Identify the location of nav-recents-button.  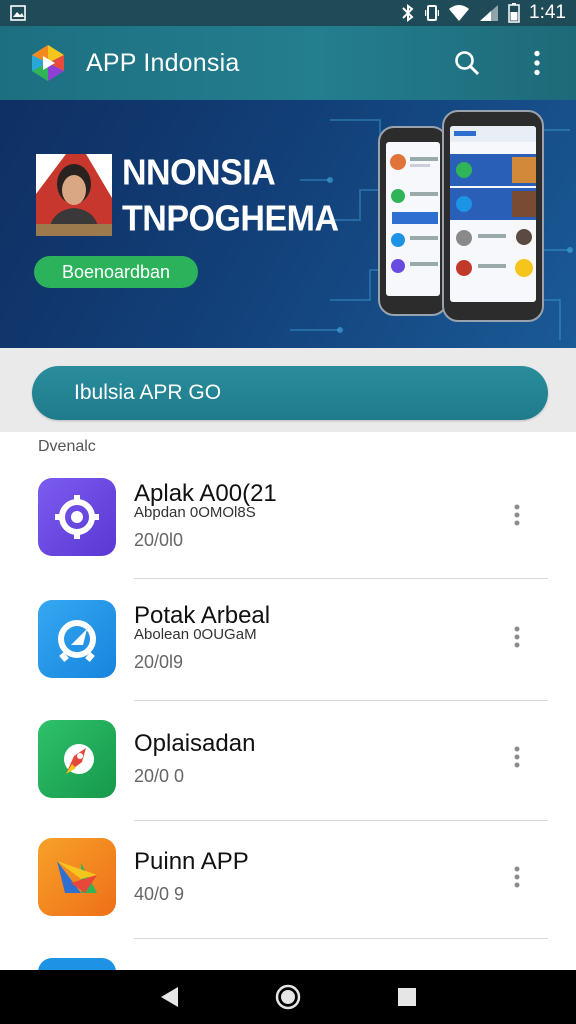
(407, 997).